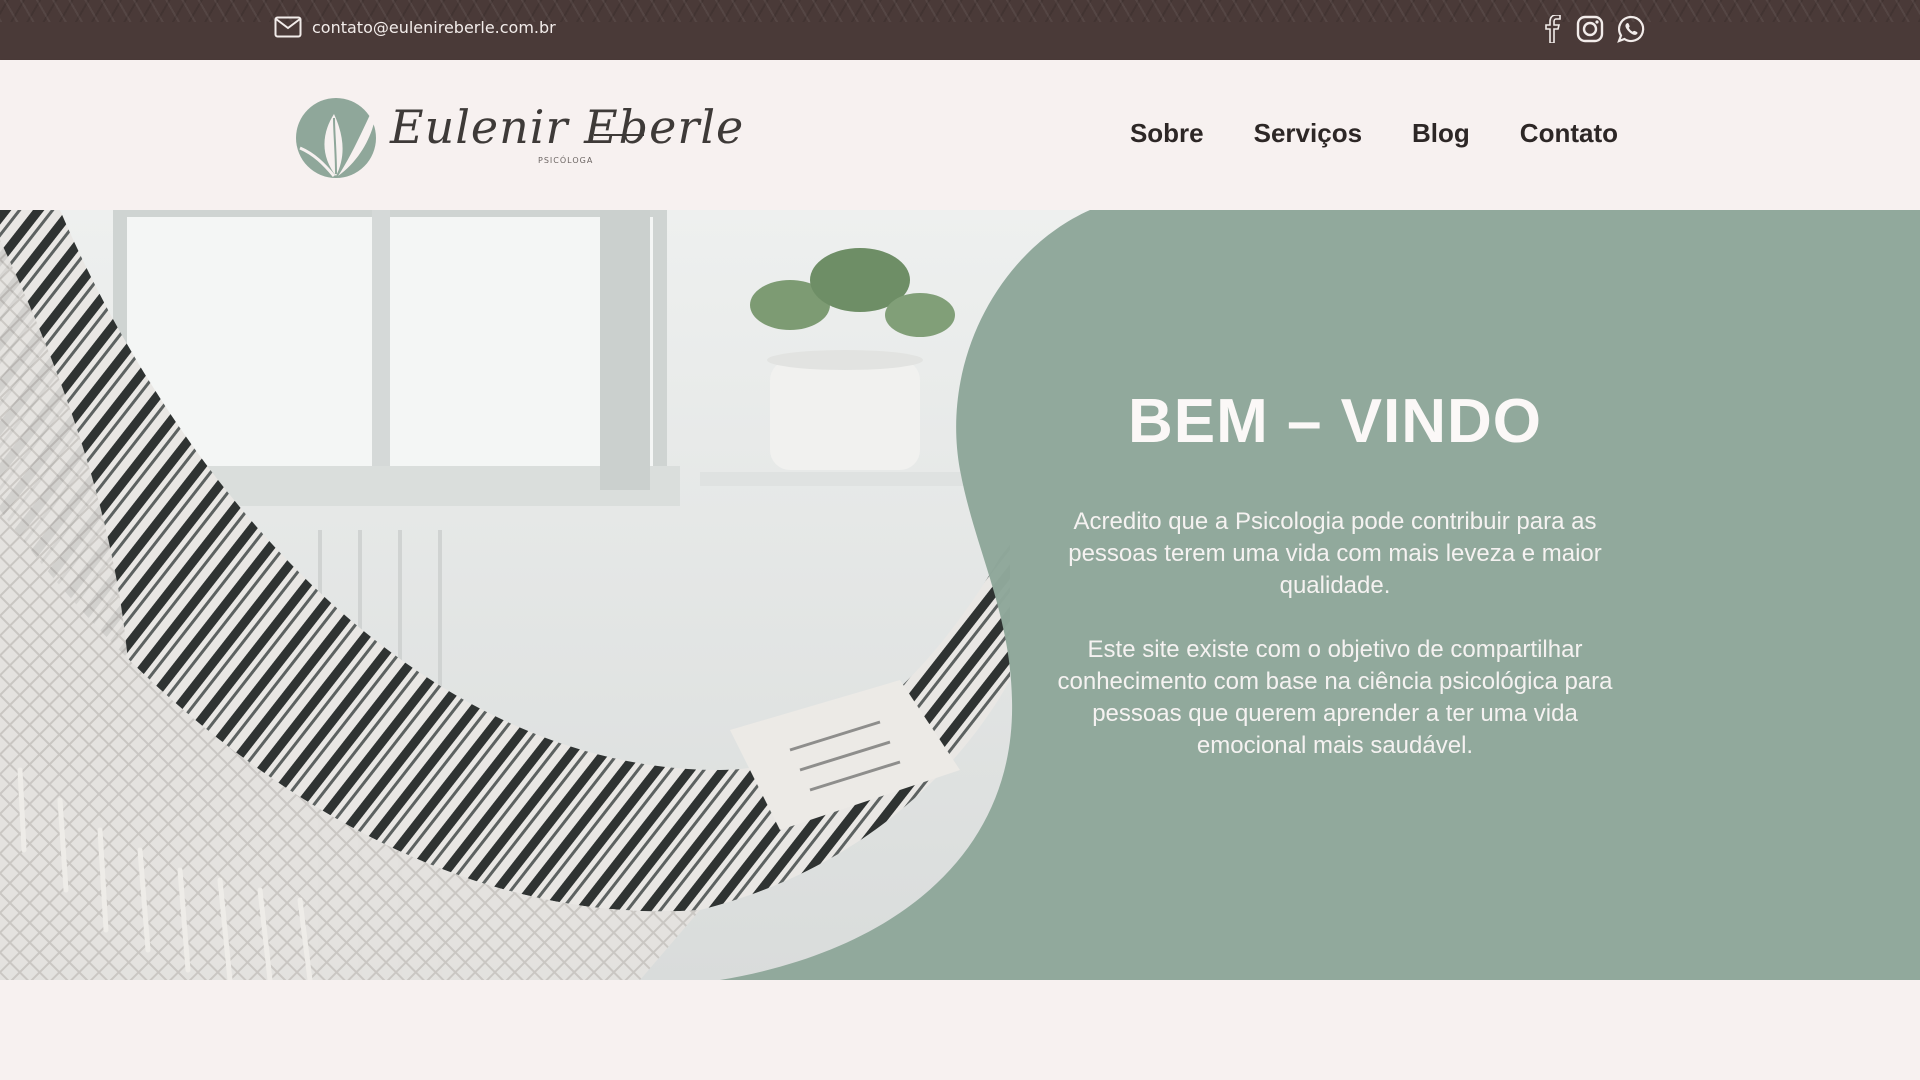 The image size is (1920, 1080). Describe the element at coordinates (1631, 31) in the screenshot. I see `whatsapp-icon` at that location.